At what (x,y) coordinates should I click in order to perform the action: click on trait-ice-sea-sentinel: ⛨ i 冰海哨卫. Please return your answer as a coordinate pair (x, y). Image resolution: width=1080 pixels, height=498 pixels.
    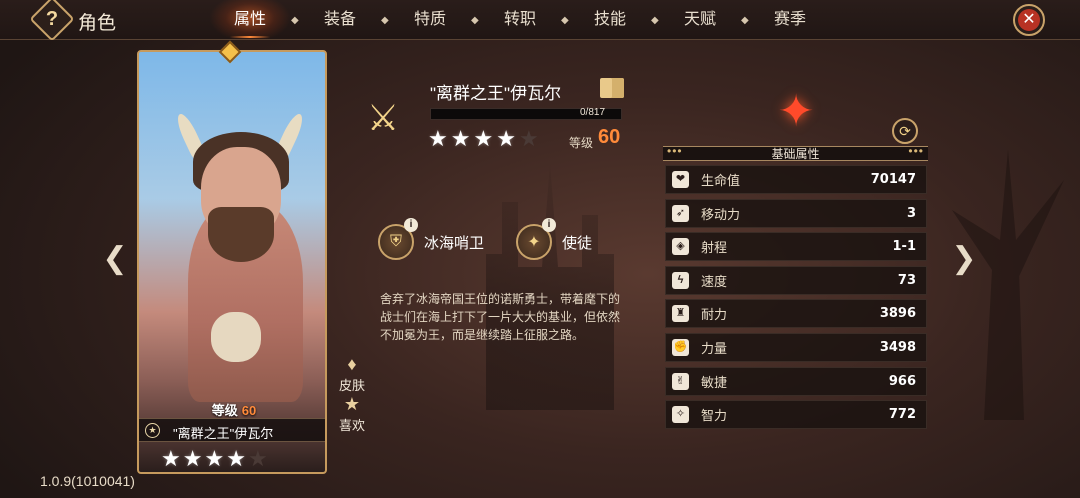
    Looking at the image, I should click on (431, 239).